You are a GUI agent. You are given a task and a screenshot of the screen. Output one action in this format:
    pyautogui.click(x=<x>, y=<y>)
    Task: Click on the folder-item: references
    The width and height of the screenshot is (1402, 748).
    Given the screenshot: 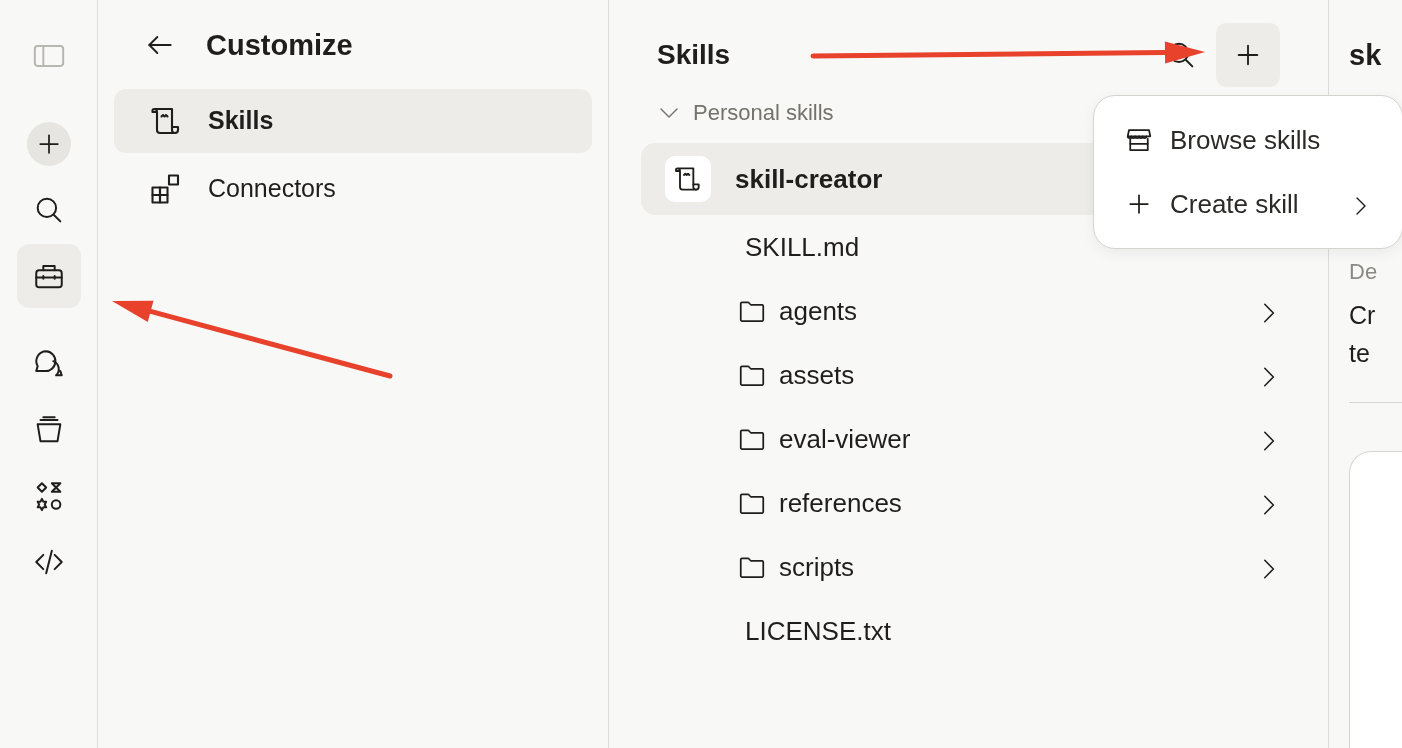 What is the action you would take?
    pyautogui.click(x=971, y=503)
    